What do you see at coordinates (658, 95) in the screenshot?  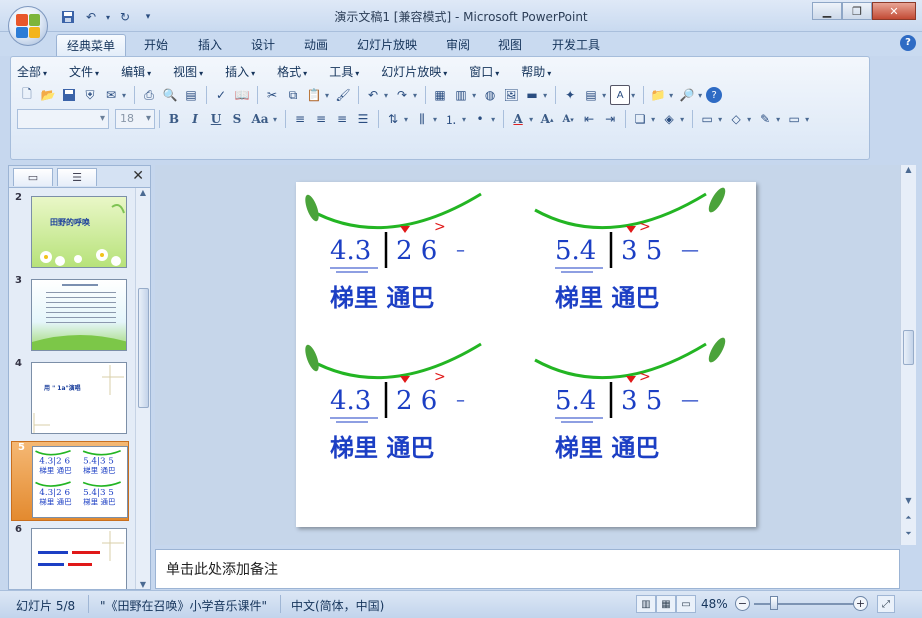 I see `folder-icon: 📁` at bounding box center [658, 95].